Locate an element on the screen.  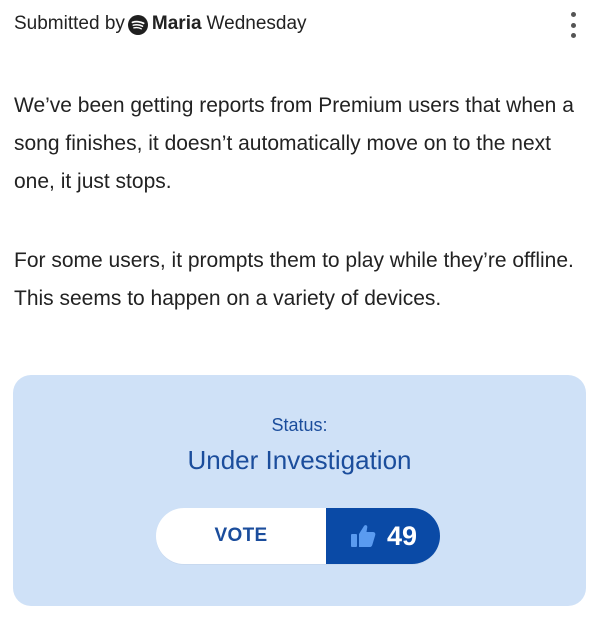
more-vertical-icon is located at coordinates (573, 25).